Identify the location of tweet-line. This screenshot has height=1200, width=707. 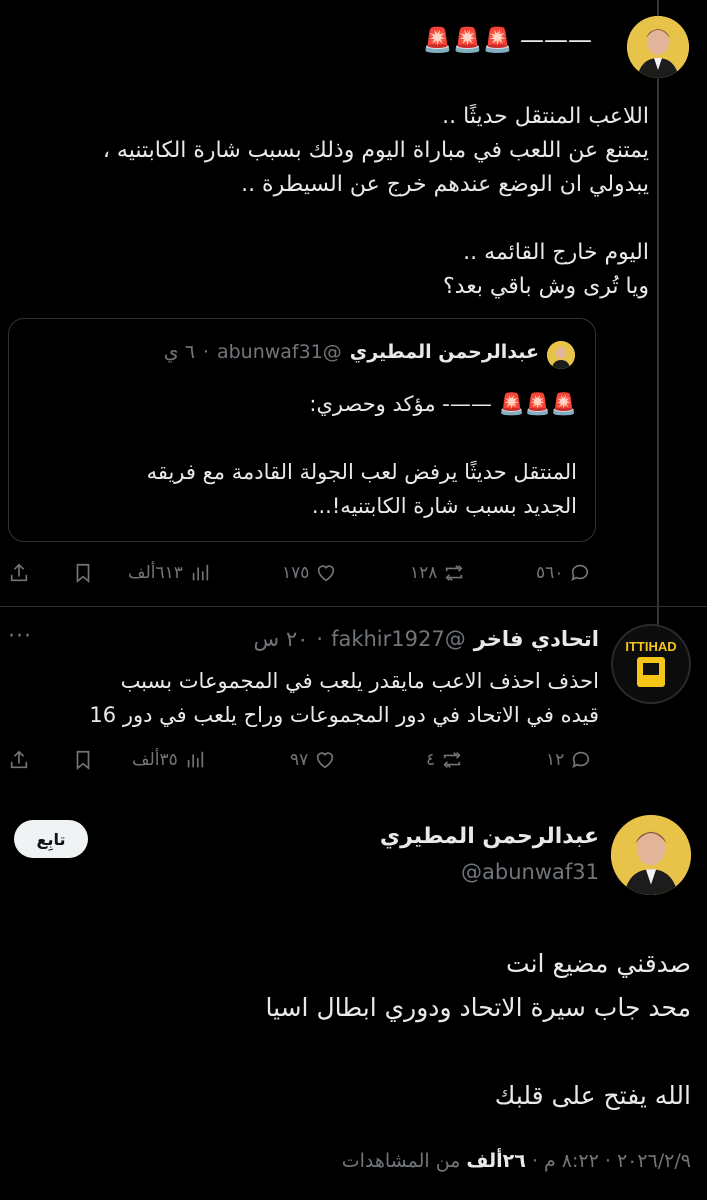
(329, 219).